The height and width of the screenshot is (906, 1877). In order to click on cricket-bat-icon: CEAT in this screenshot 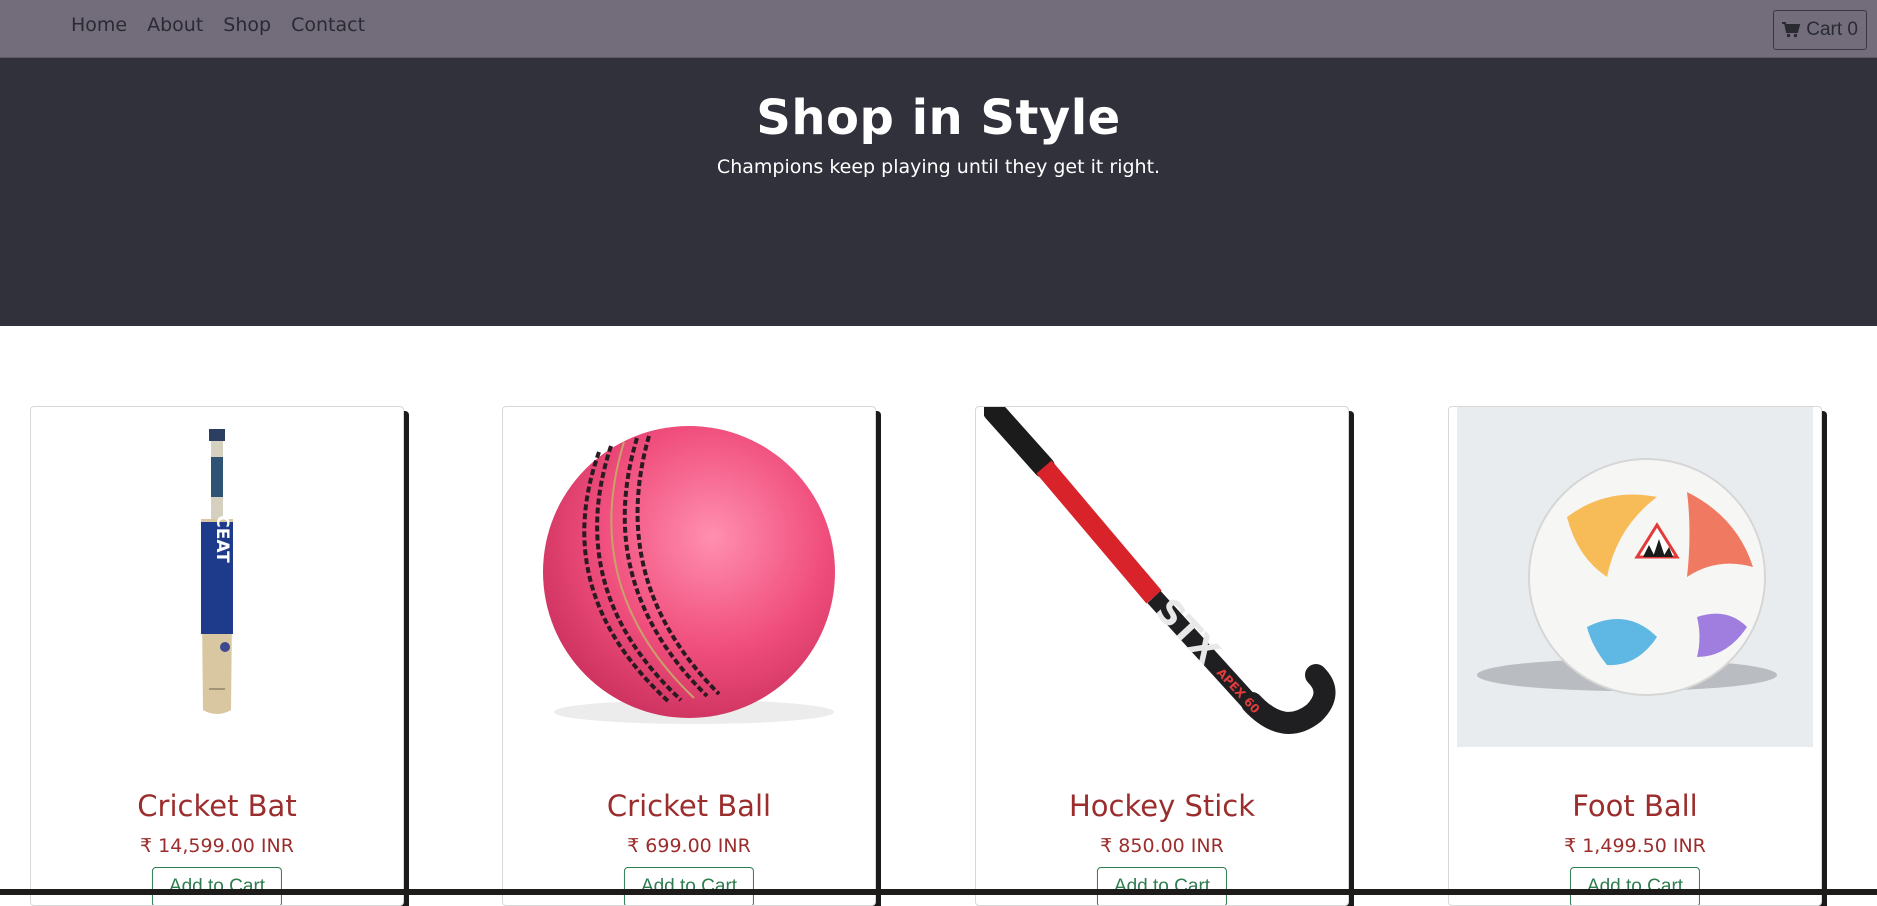, I will do `click(217, 577)`.